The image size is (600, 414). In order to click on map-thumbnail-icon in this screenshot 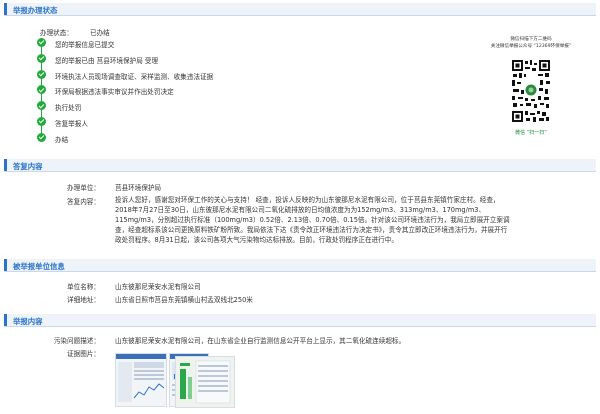, I will do `click(205, 382)`.